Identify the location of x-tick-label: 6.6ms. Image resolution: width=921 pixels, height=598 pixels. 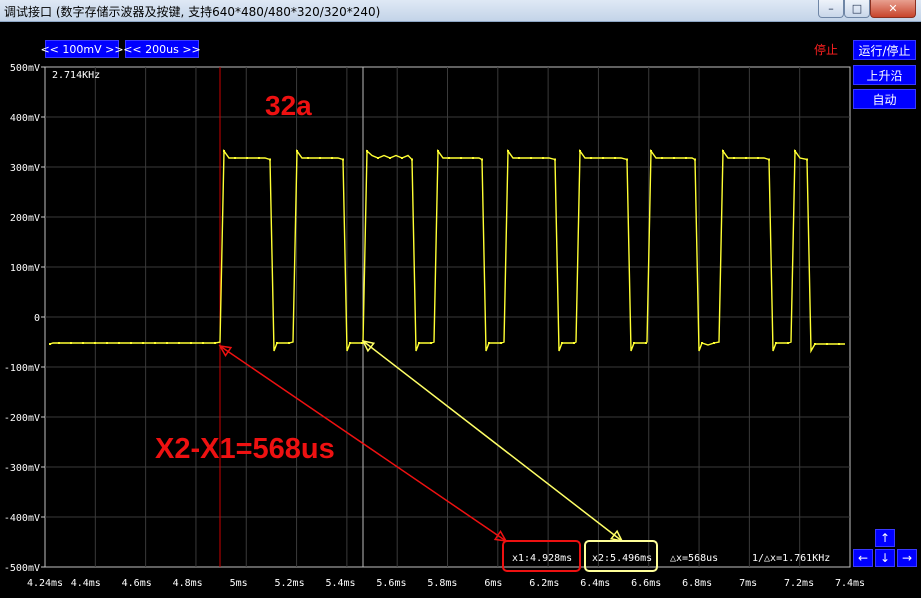
(646, 583).